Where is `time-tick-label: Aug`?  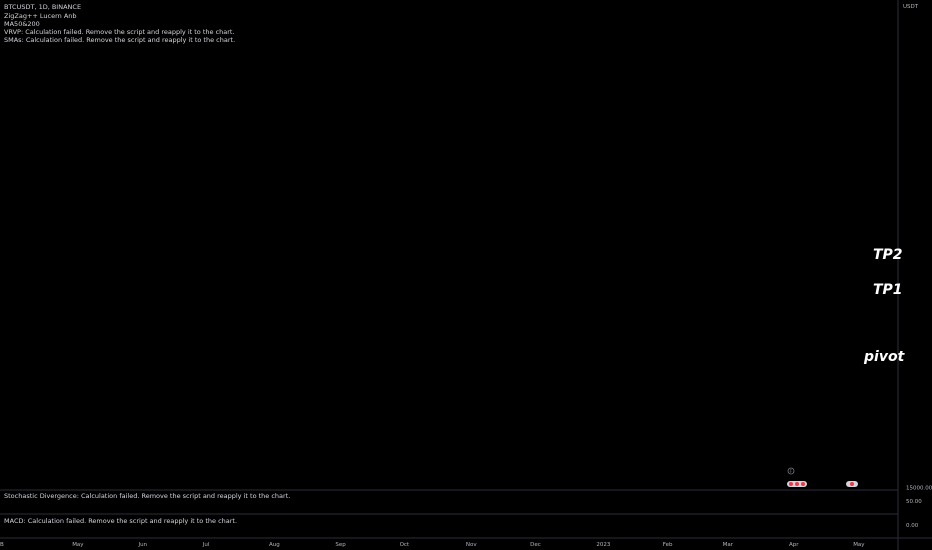 time-tick-label: Aug is located at coordinates (274, 545).